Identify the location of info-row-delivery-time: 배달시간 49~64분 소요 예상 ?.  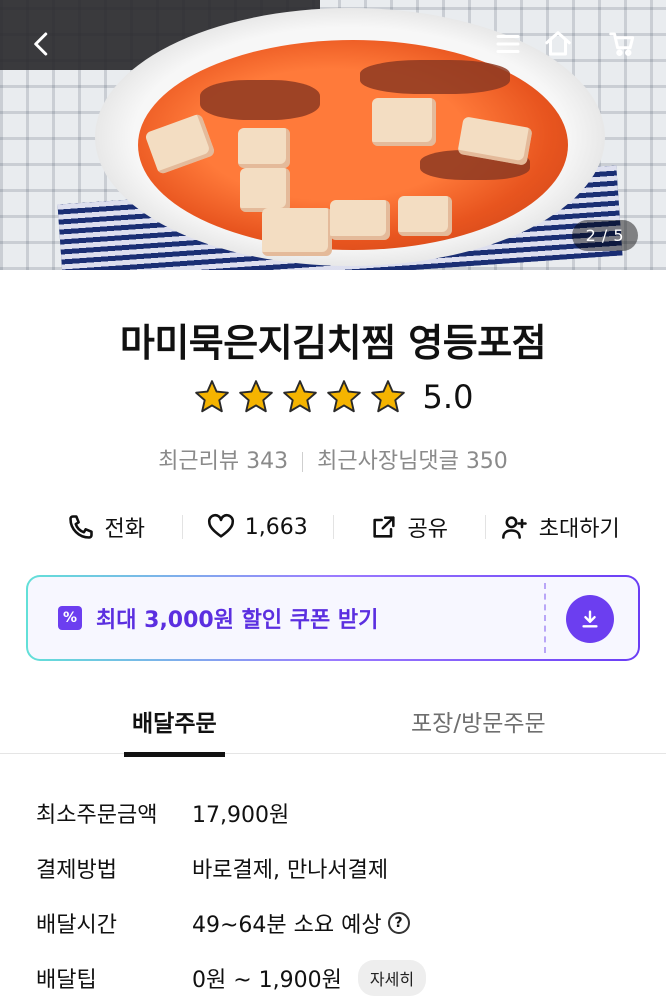
(336, 922).